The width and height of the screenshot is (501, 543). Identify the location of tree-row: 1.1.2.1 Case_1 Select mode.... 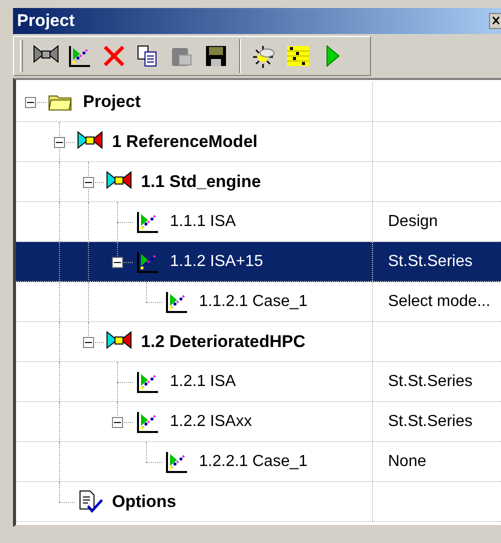
(258, 302).